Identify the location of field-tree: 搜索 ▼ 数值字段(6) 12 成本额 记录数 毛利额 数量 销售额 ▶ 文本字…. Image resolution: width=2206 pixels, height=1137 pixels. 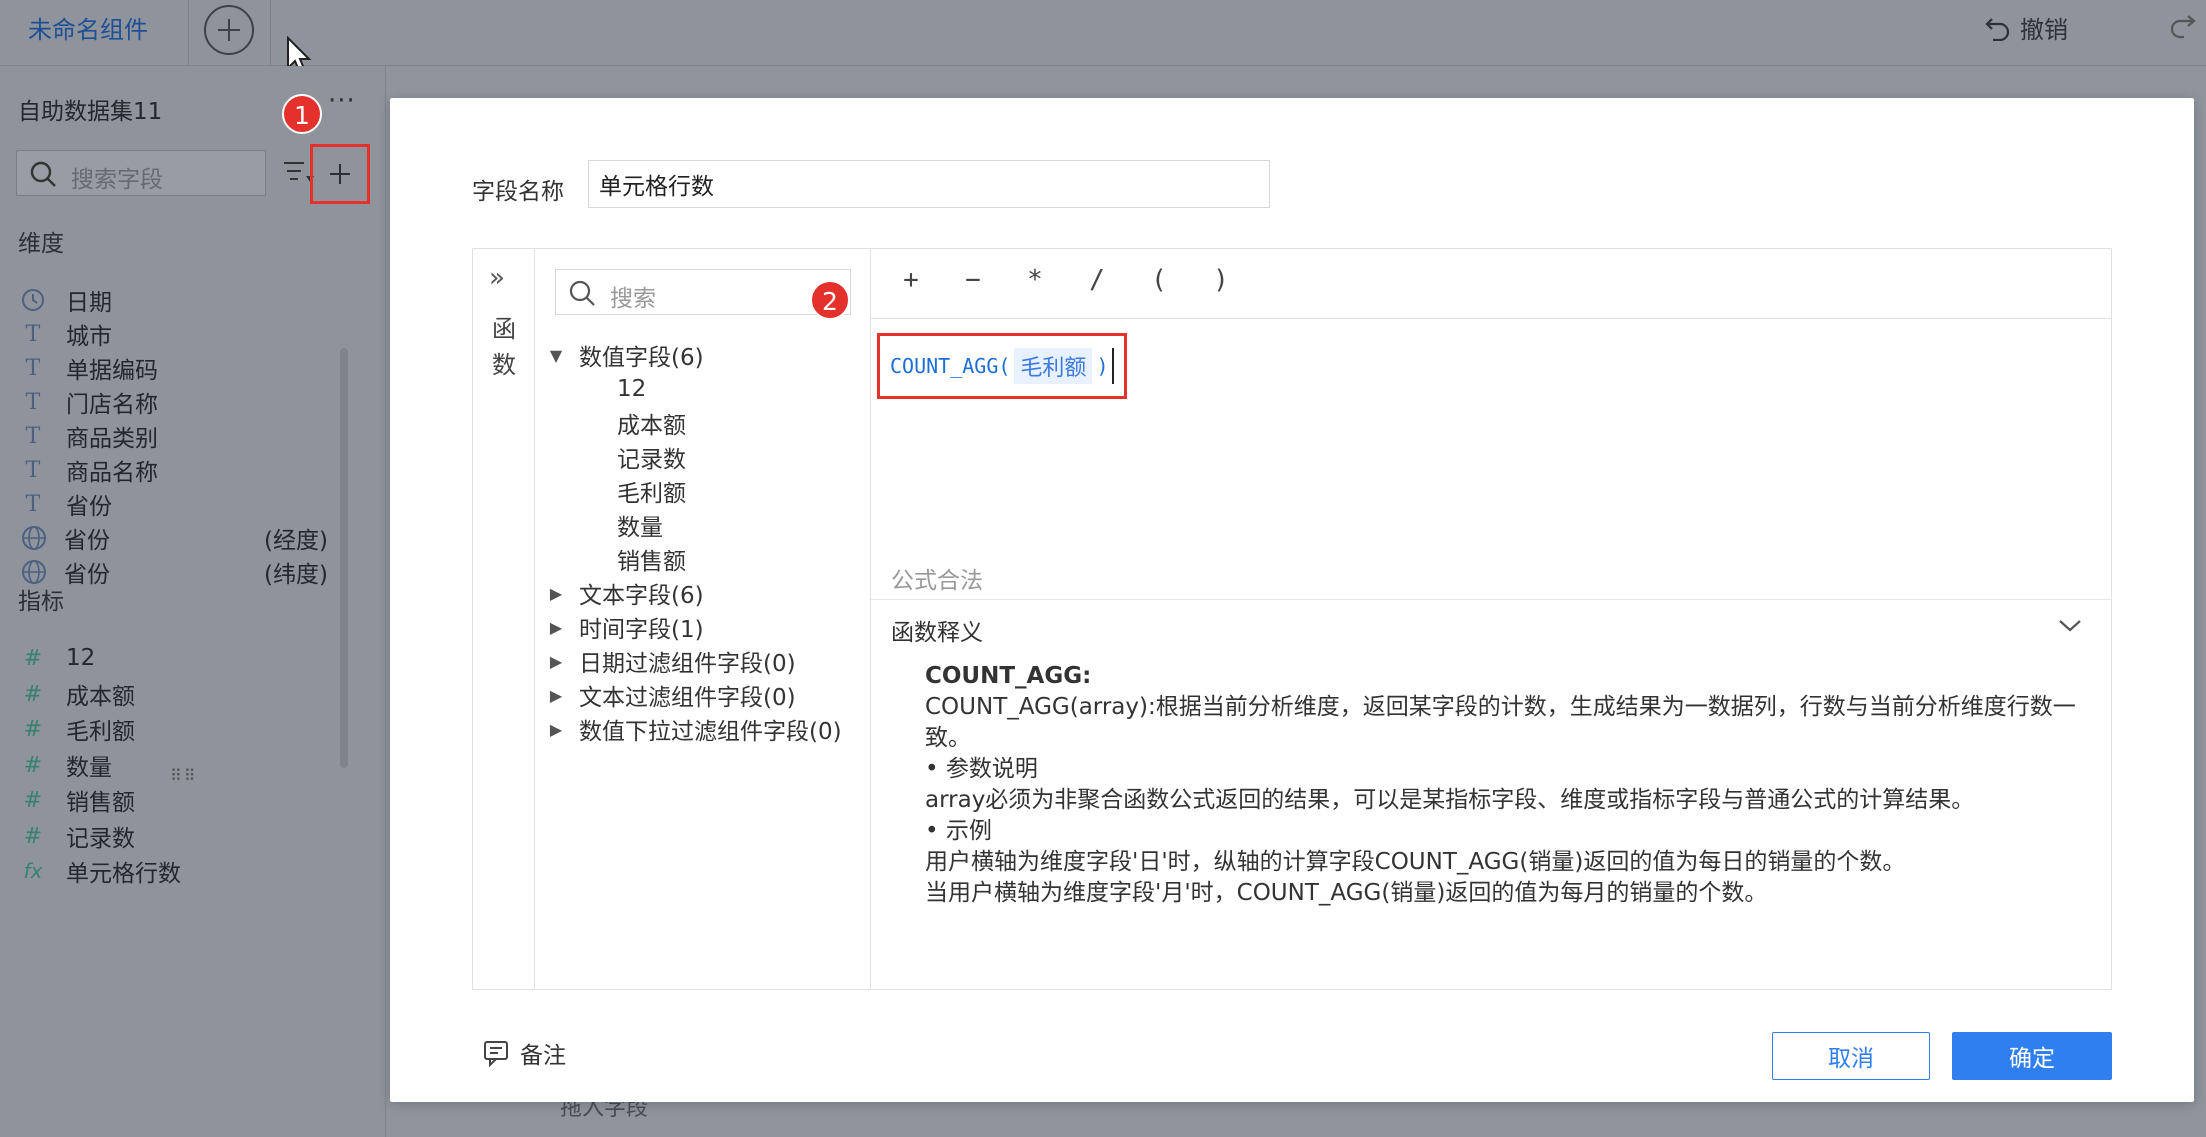
(703, 619).